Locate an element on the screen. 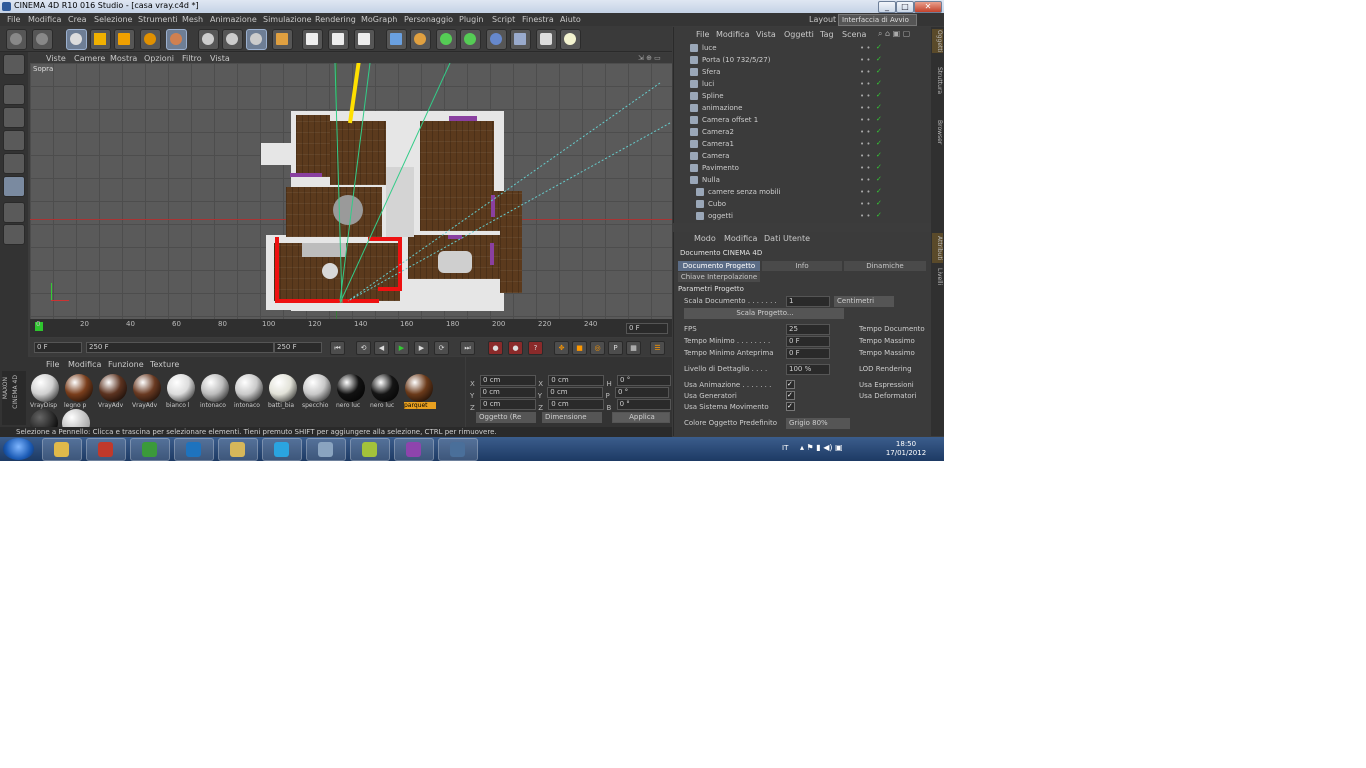  y-axis-lock is located at coordinates (232, 39).